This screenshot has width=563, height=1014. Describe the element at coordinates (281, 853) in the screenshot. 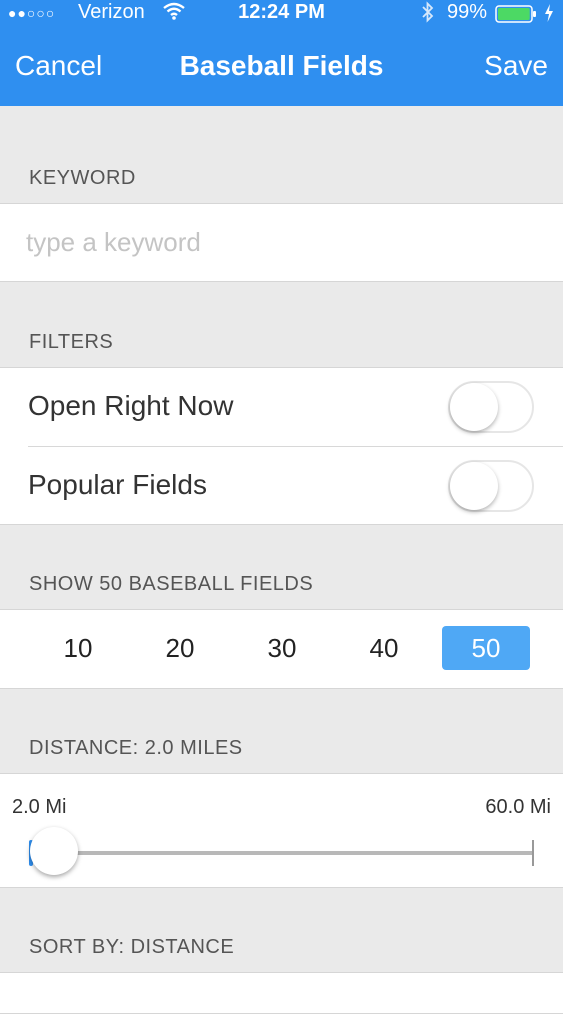

I see `slider-track` at that location.